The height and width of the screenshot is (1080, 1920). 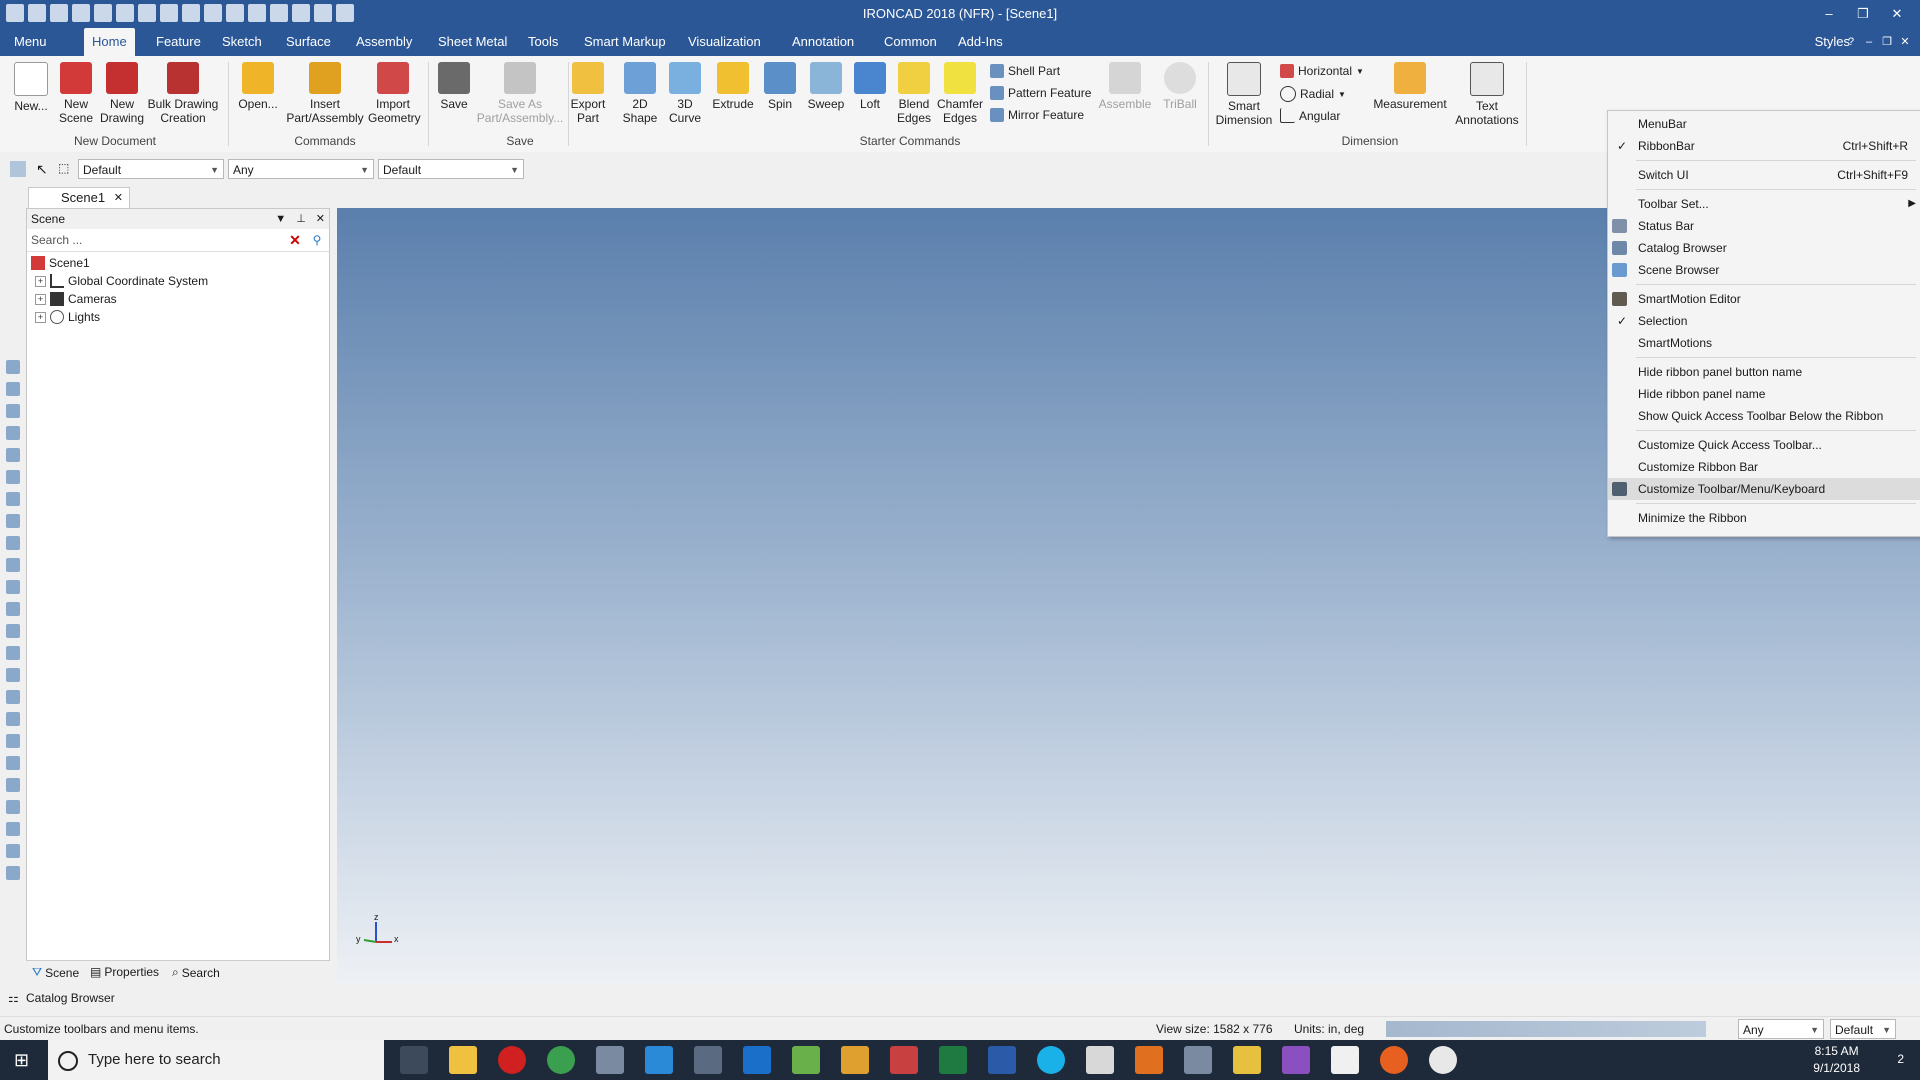 I want to click on scene-footer-tab: ⛛ Scene, so click(x=55, y=972).